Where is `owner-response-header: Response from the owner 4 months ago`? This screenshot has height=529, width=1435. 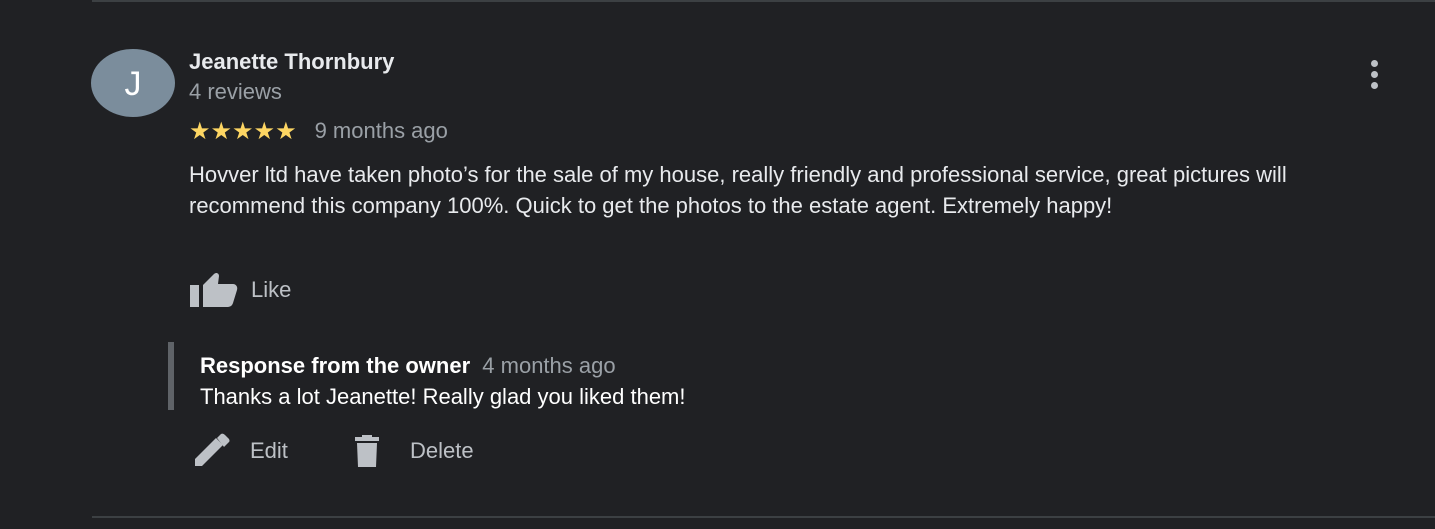
owner-response-header: Response from the owner 4 months ago is located at coordinates (408, 366).